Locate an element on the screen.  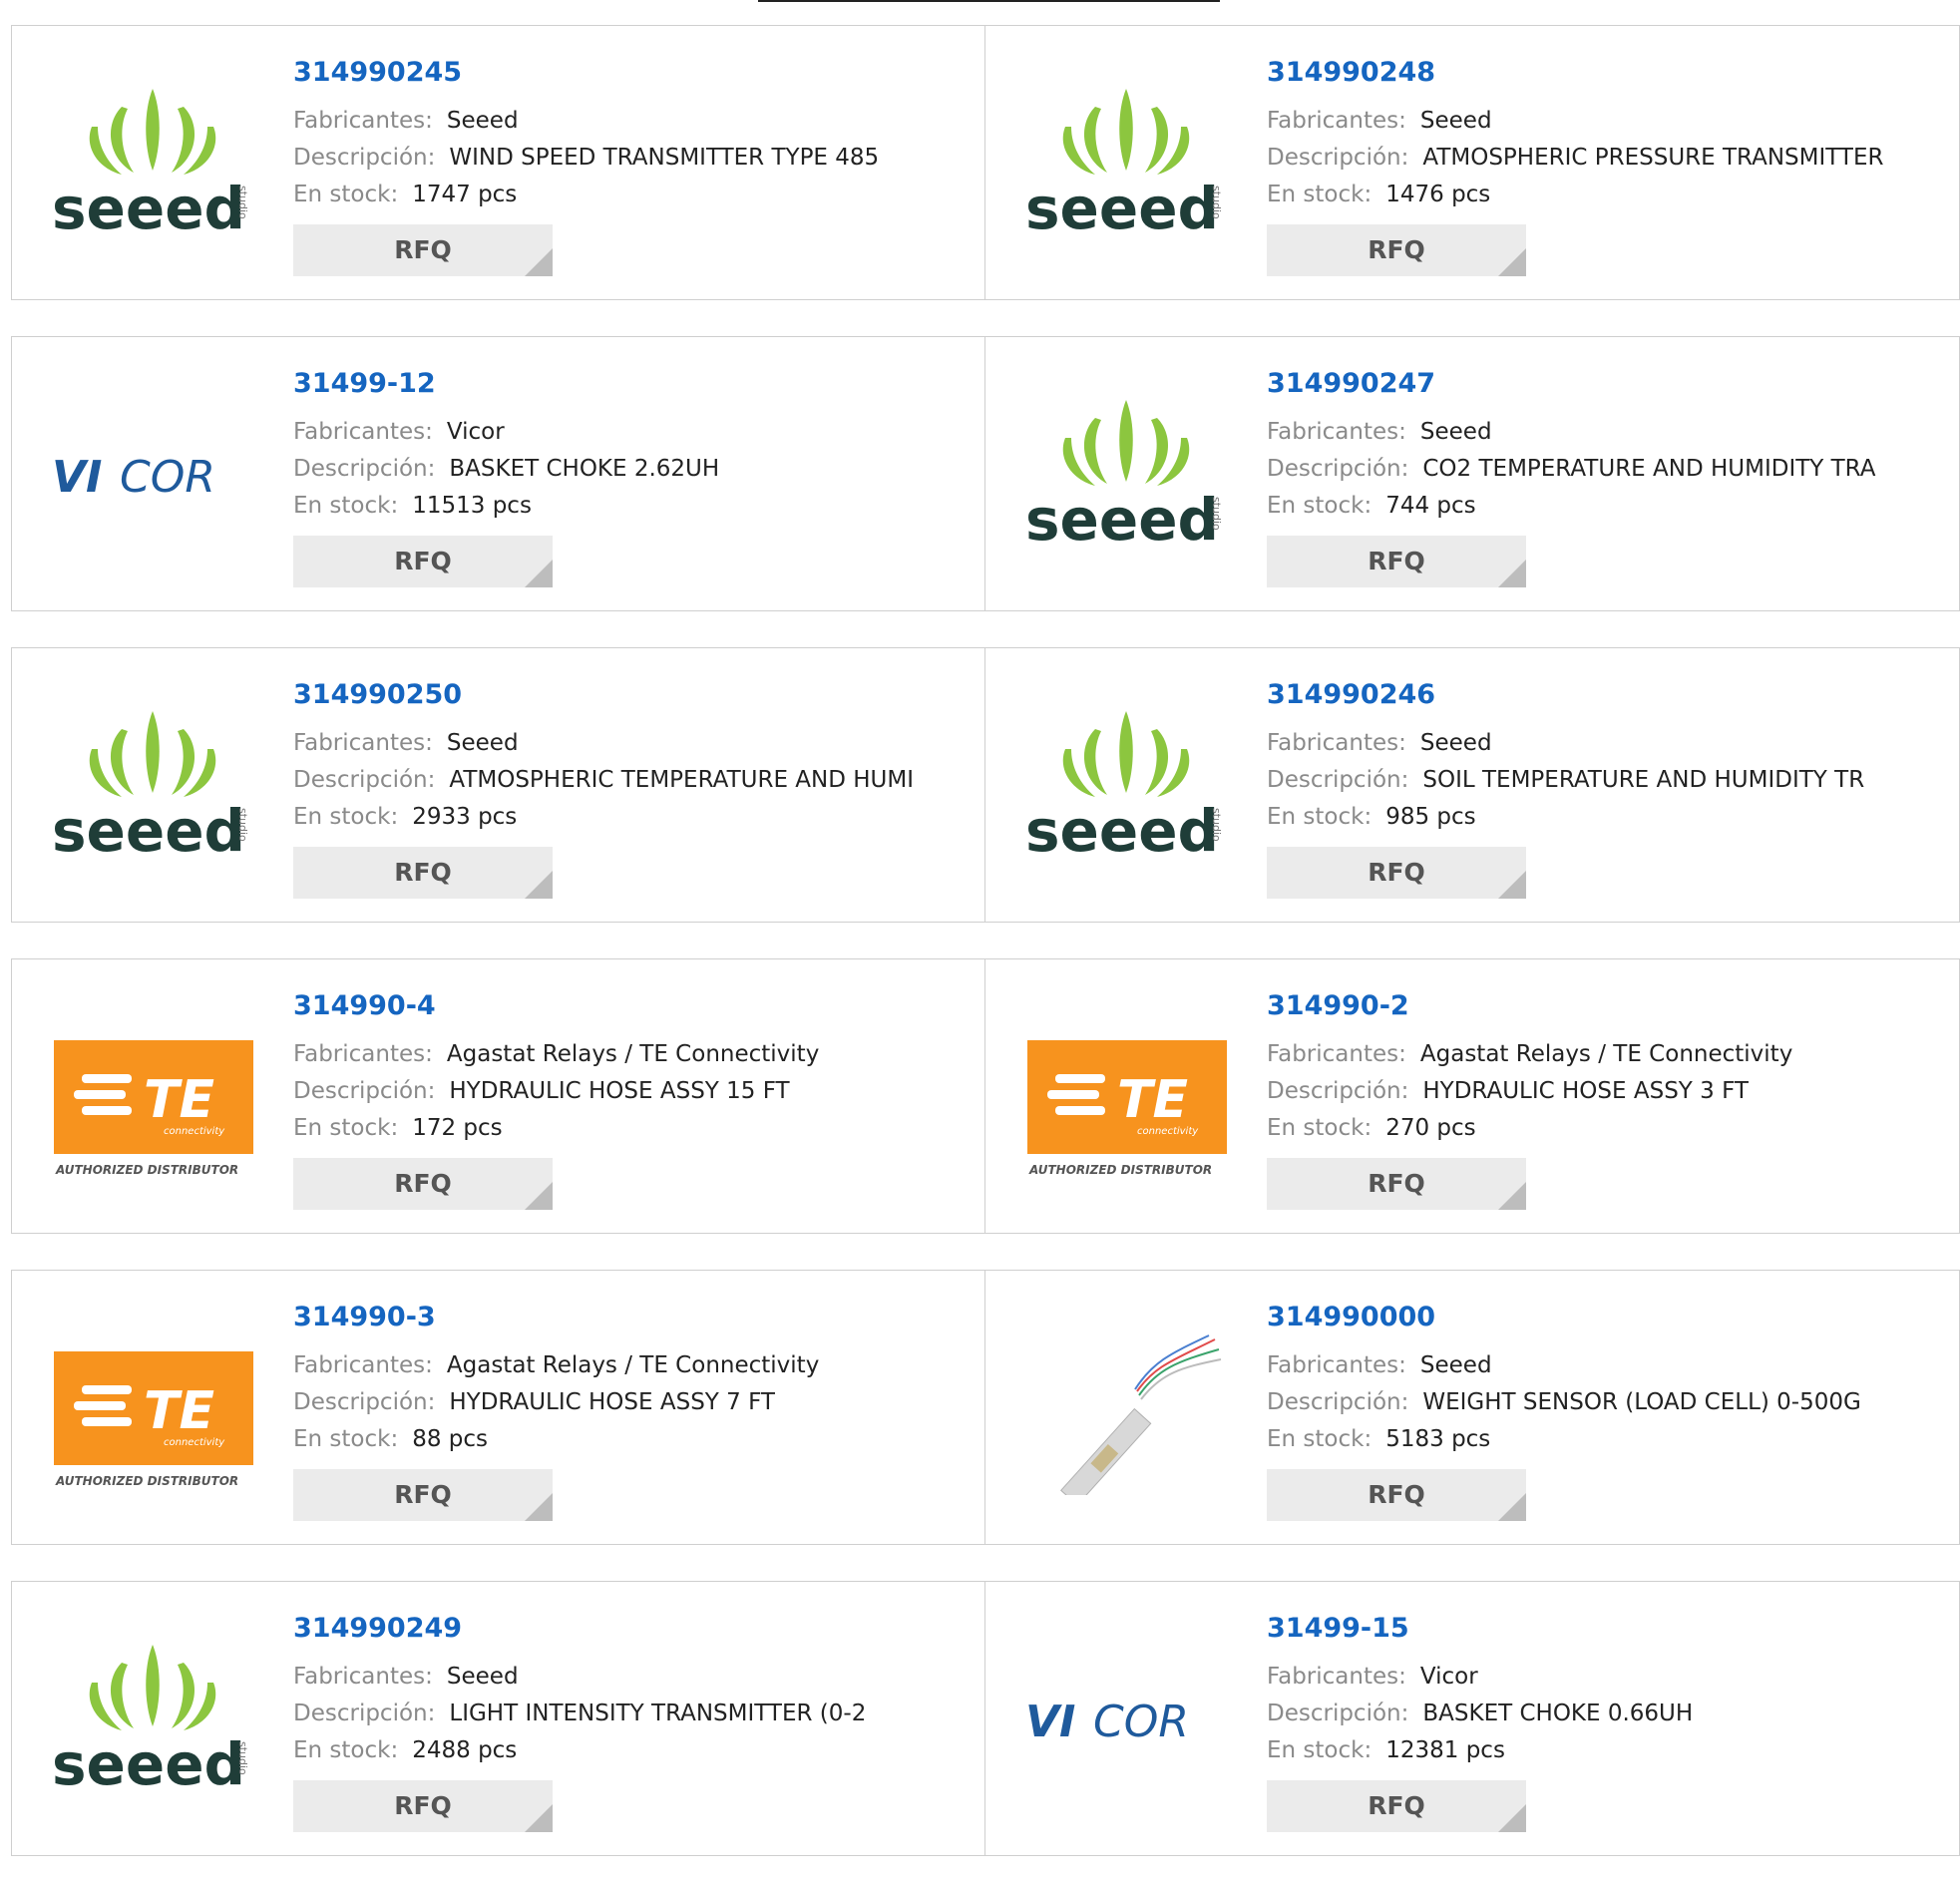
part-number-link: 31499-15 is located at coordinates (1480, 1629).